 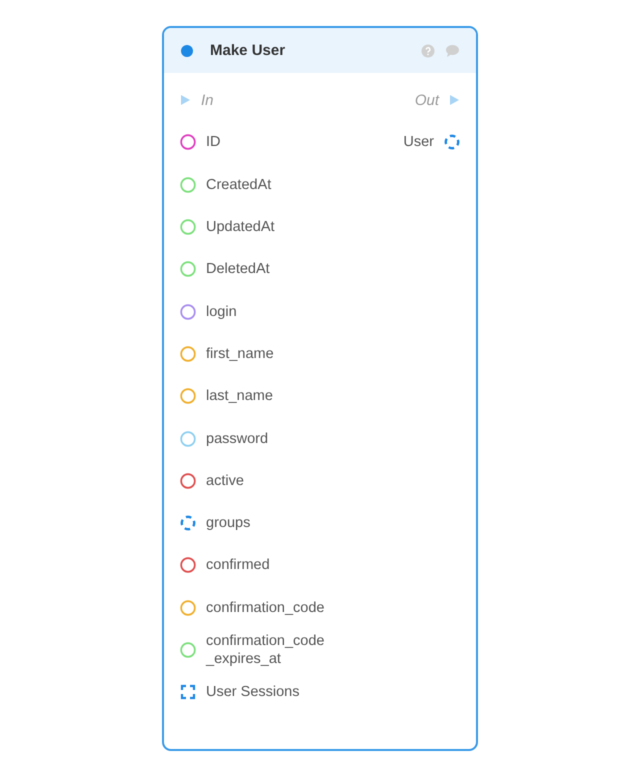 What do you see at coordinates (225, 481) in the screenshot?
I see `pin-label: active` at bounding box center [225, 481].